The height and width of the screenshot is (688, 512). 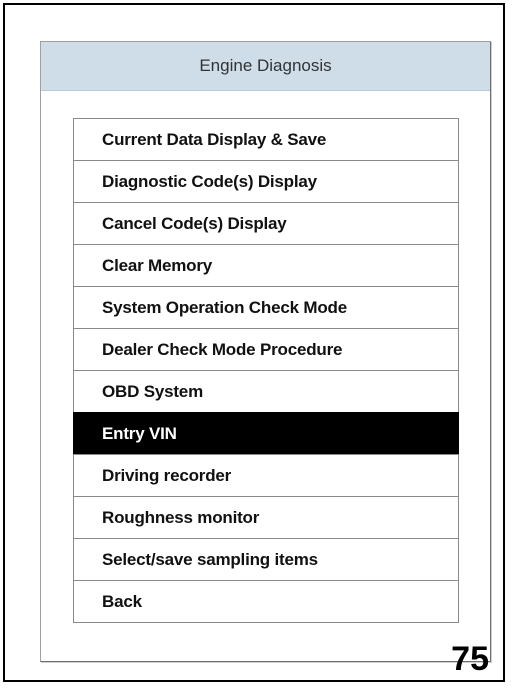 What do you see at coordinates (266, 601) in the screenshot?
I see `menu-item-back: Back` at bounding box center [266, 601].